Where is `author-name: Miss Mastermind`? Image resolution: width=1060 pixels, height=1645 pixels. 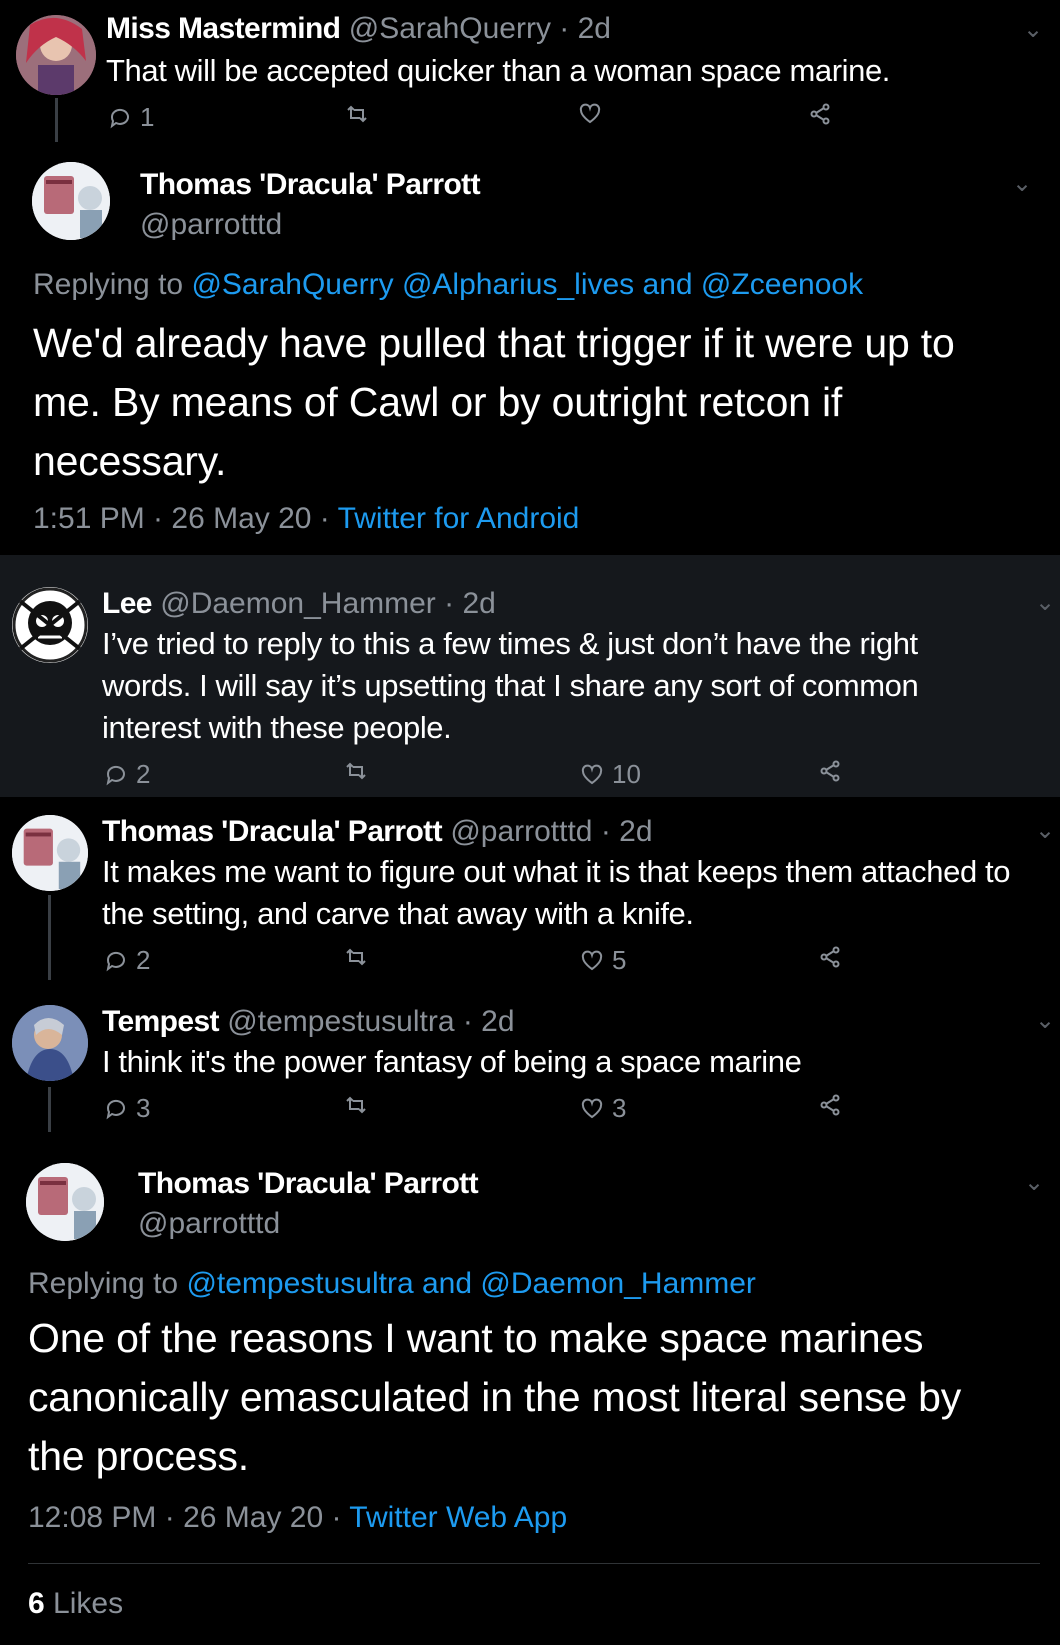
author-name: Miss Mastermind is located at coordinates (223, 28).